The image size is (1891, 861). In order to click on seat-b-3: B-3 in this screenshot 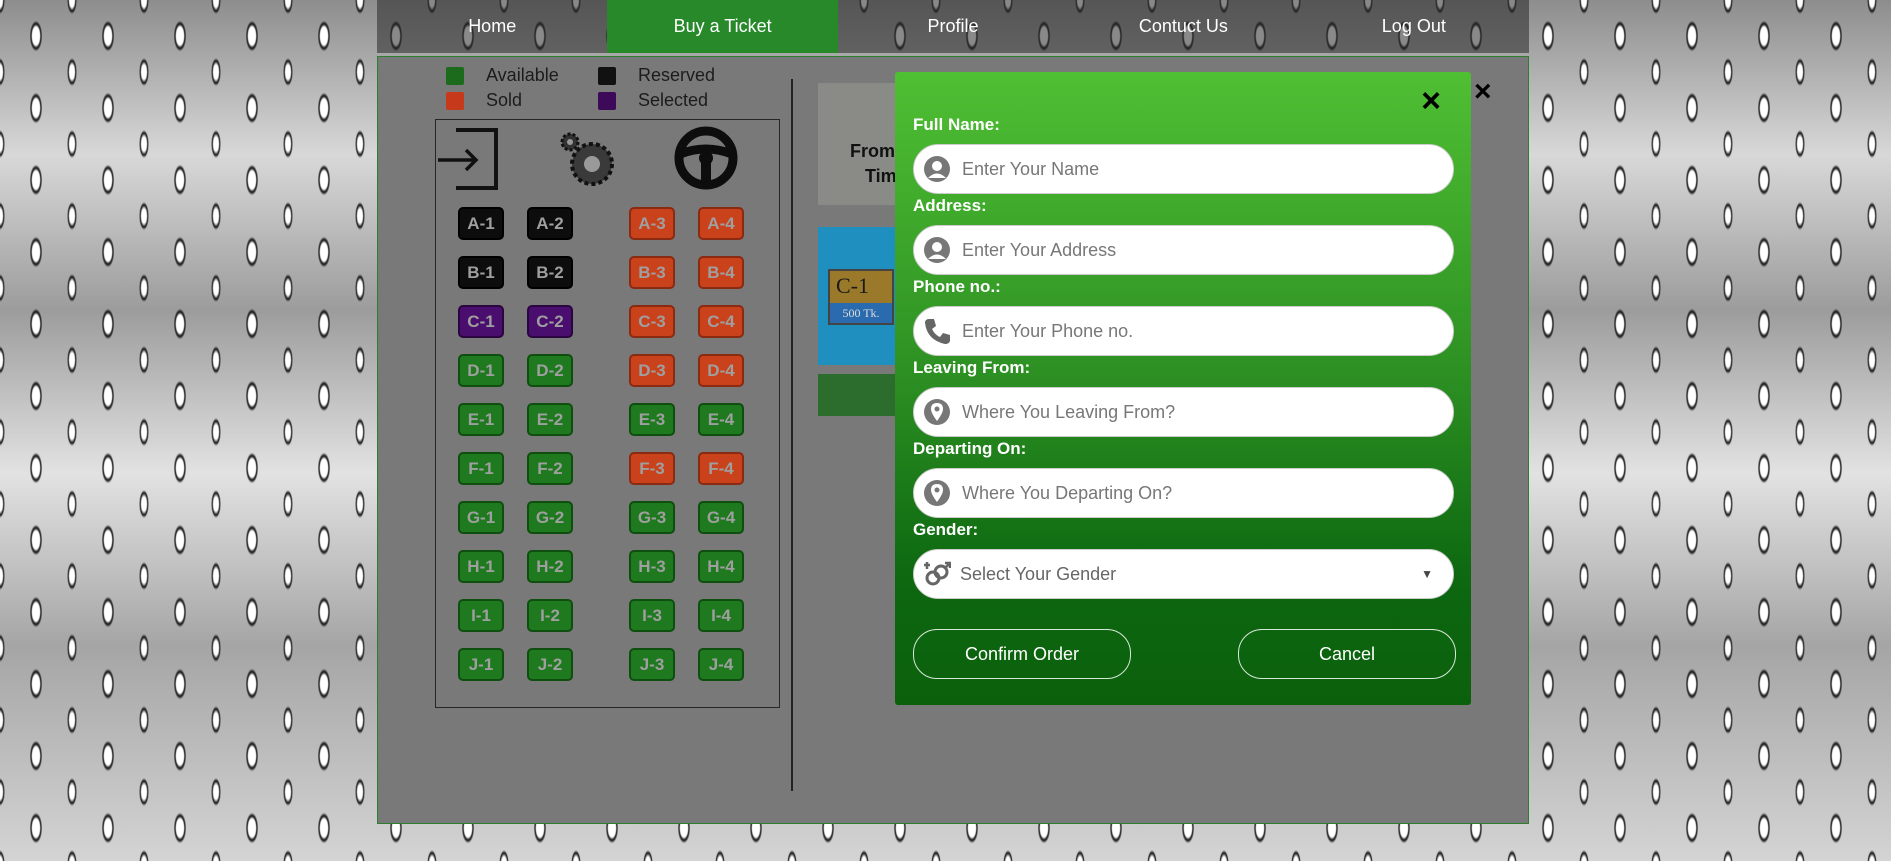, I will do `click(652, 272)`.